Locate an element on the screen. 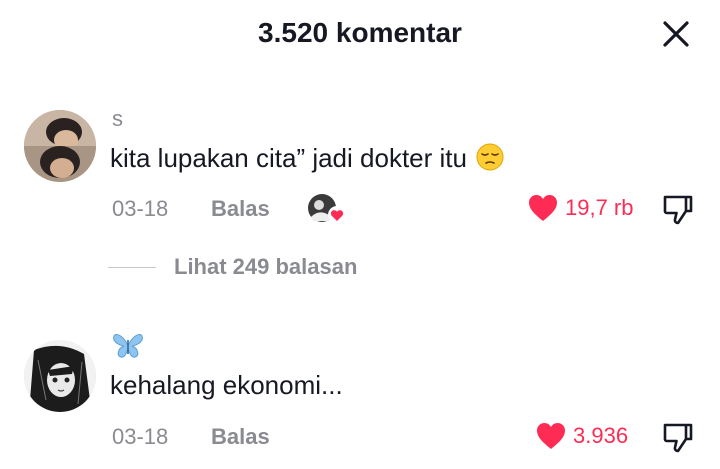  creator-liked-badge is located at coordinates (327, 209).